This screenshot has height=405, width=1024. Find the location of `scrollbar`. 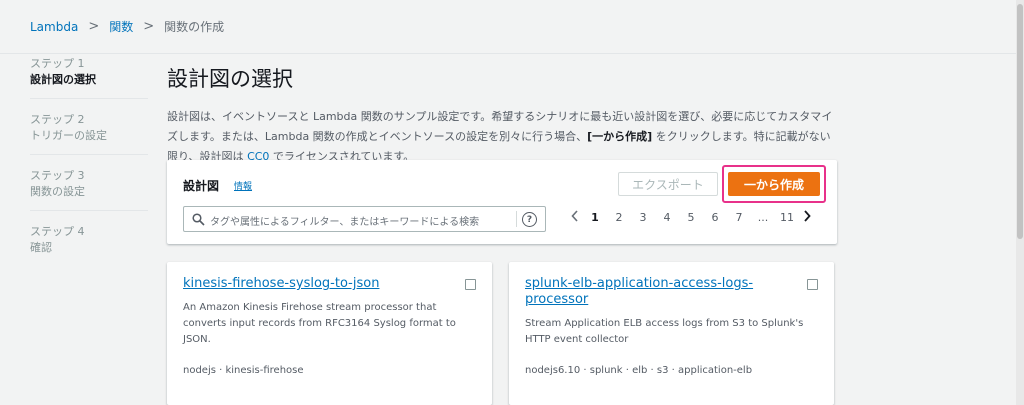

scrollbar is located at coordinates (1020, 202).